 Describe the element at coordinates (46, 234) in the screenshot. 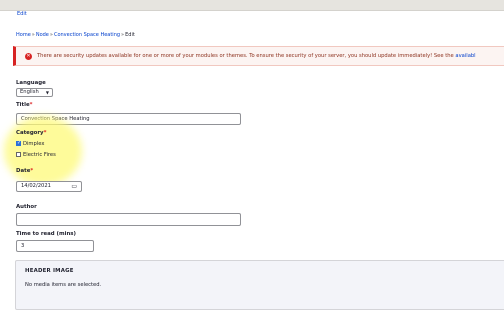

I see `time-to-read-label: Time to read (mins)` at that location.